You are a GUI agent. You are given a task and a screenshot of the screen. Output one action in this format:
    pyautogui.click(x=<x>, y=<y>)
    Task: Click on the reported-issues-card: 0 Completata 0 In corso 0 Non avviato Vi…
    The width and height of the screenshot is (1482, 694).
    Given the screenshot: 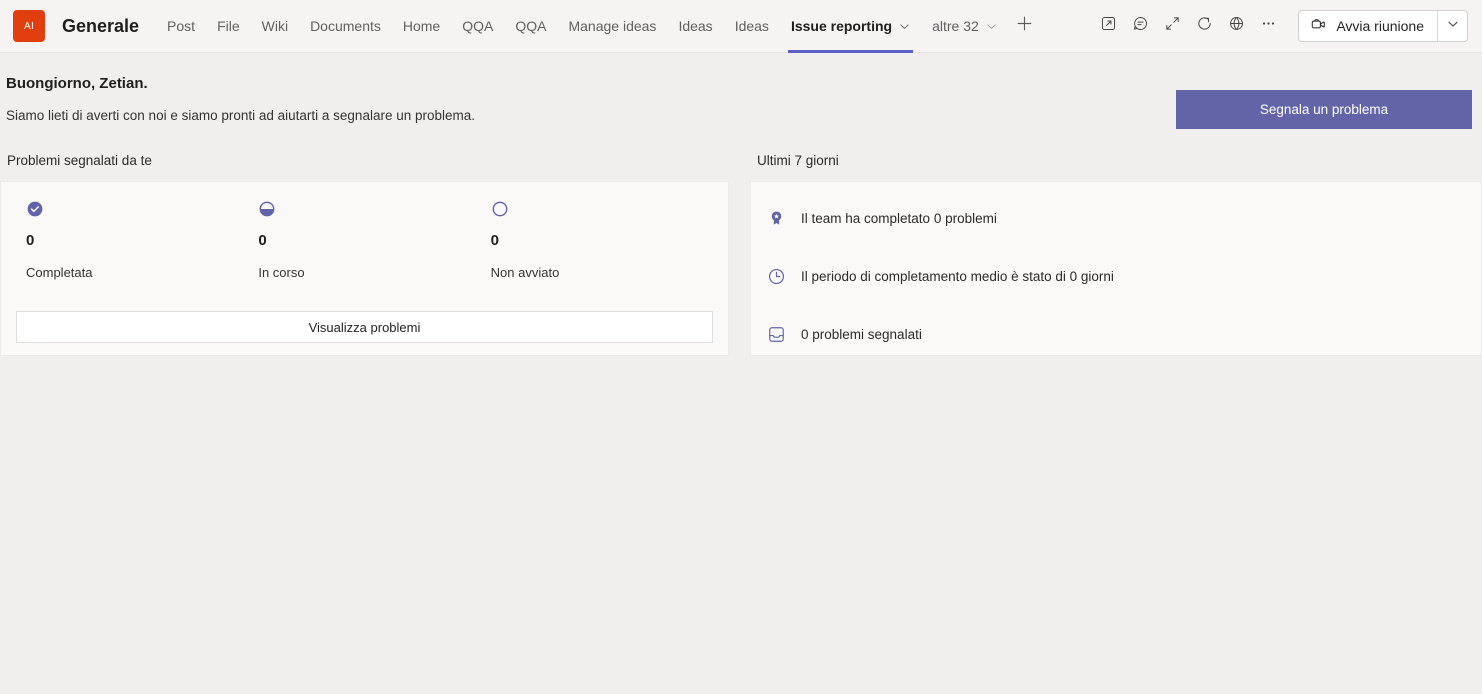 What is the action you would take?
    pyautogui.click(x=364, y=268)
    